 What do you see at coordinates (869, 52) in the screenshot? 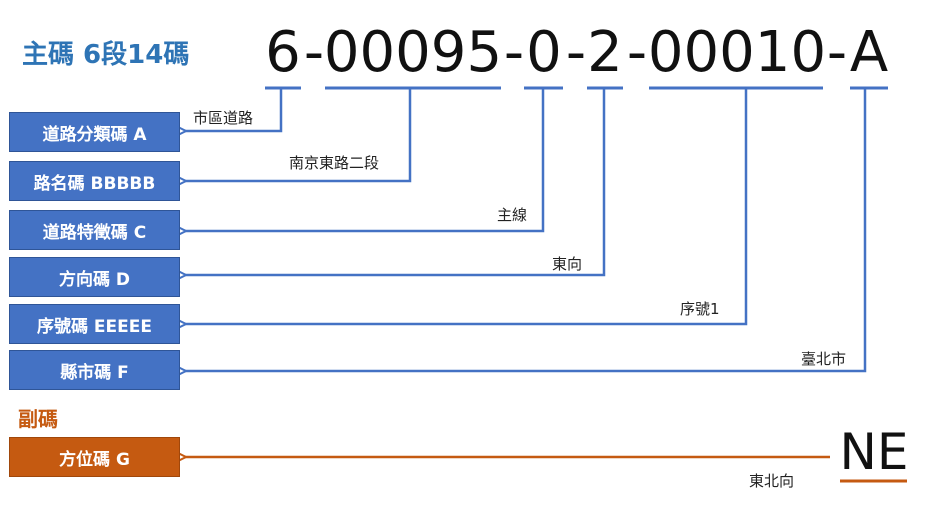
I see `code-segment-f: A` at bounding box center [869, 52].